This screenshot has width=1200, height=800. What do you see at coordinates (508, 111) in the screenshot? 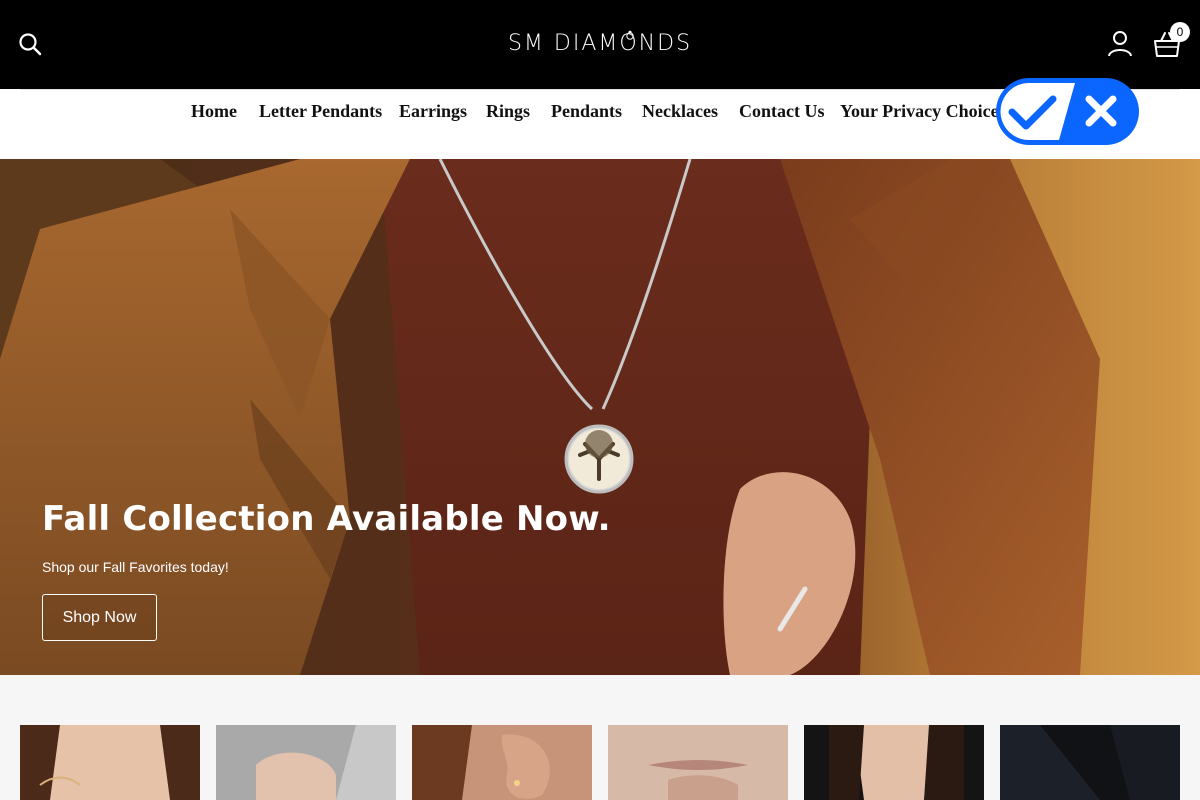
I see `nav-item-rings: Rings` at bounding box center [508, 111].